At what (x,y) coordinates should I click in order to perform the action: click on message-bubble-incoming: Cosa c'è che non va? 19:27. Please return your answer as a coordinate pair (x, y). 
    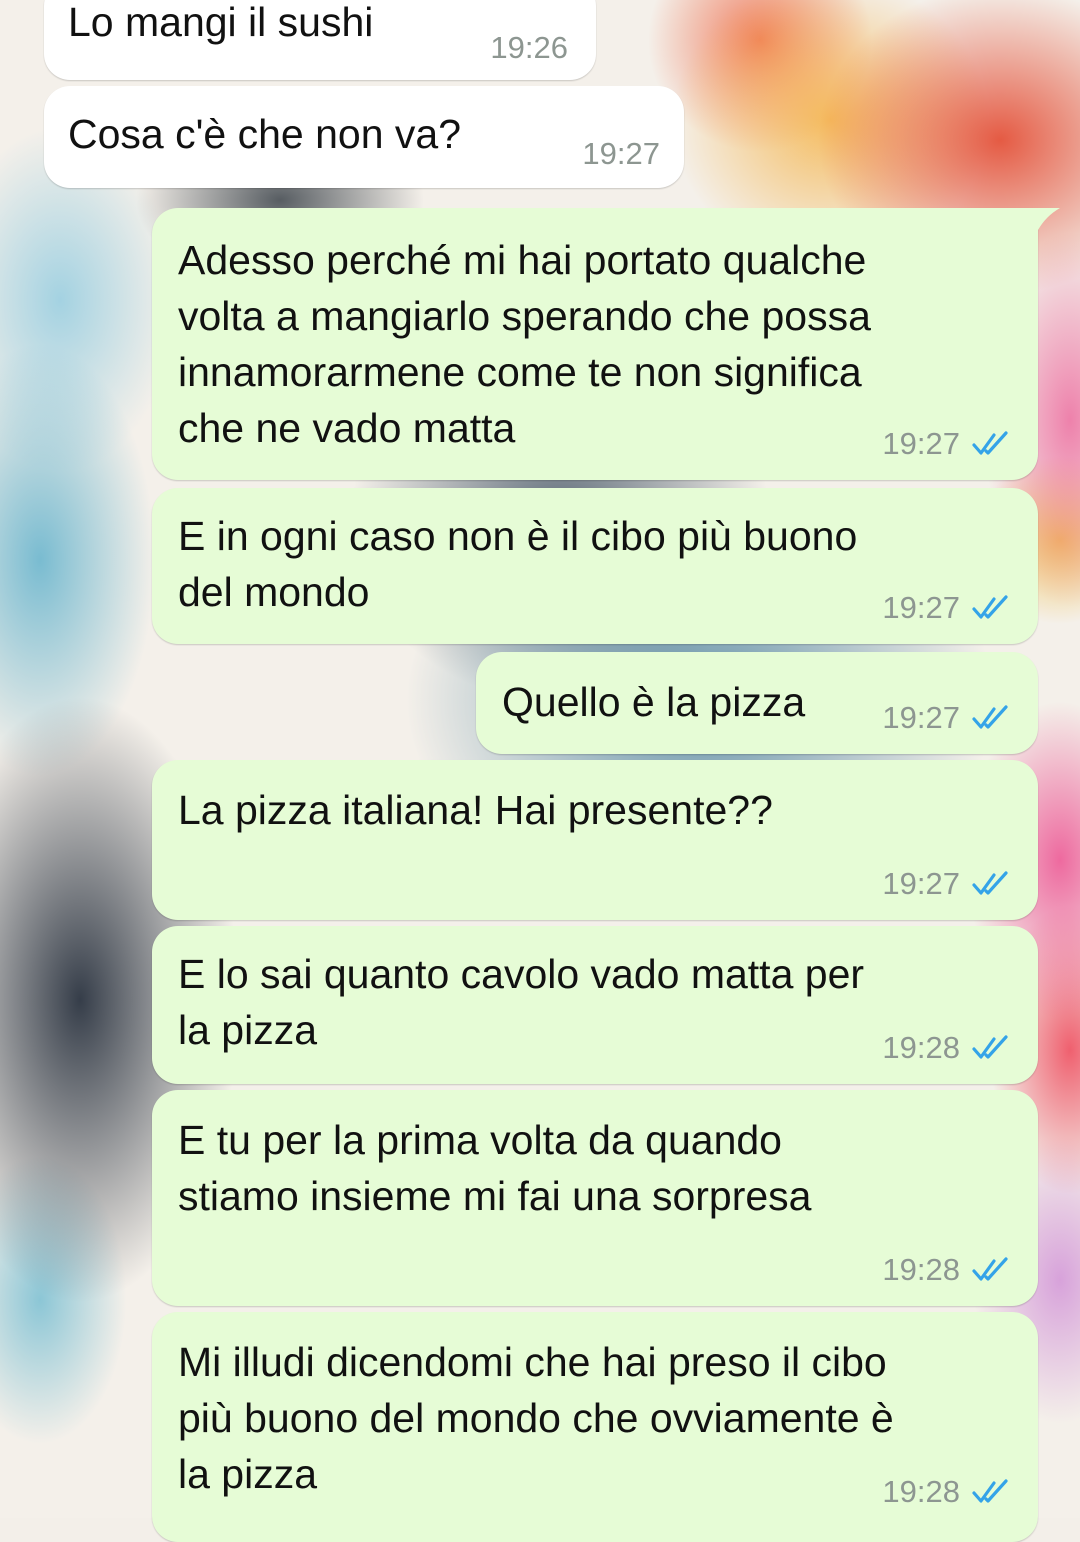
    Looking at the image, I should click on (364, 137).